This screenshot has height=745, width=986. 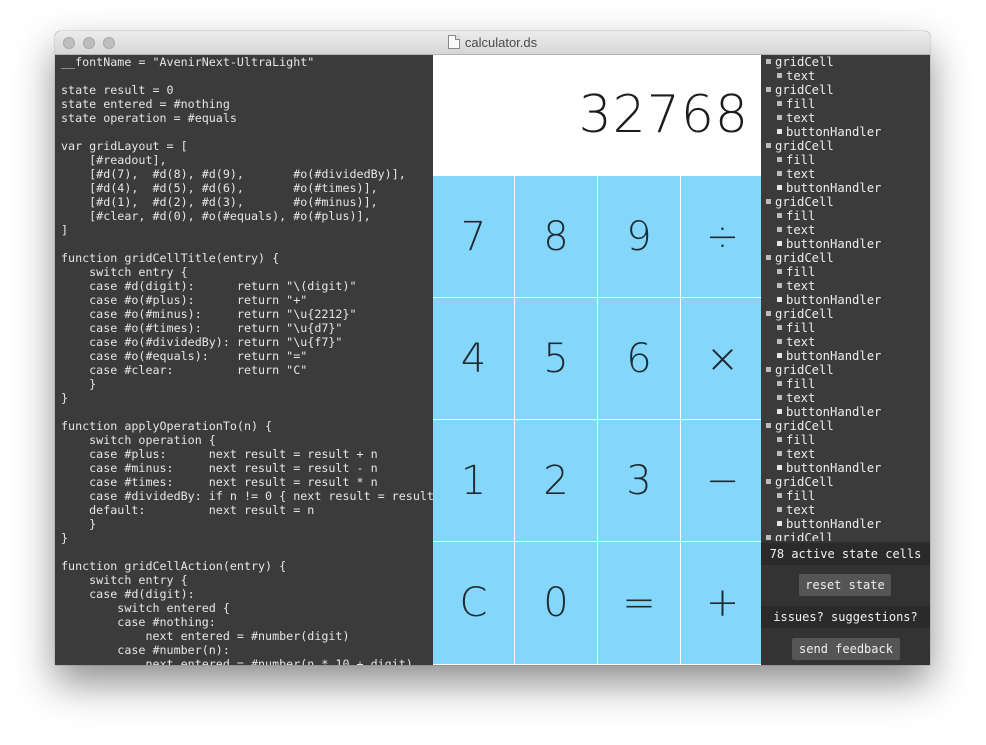 I want to click on code-line: [#d(4), #d(5), #d(6), #o(#times)],, so click(x=219, y=188).